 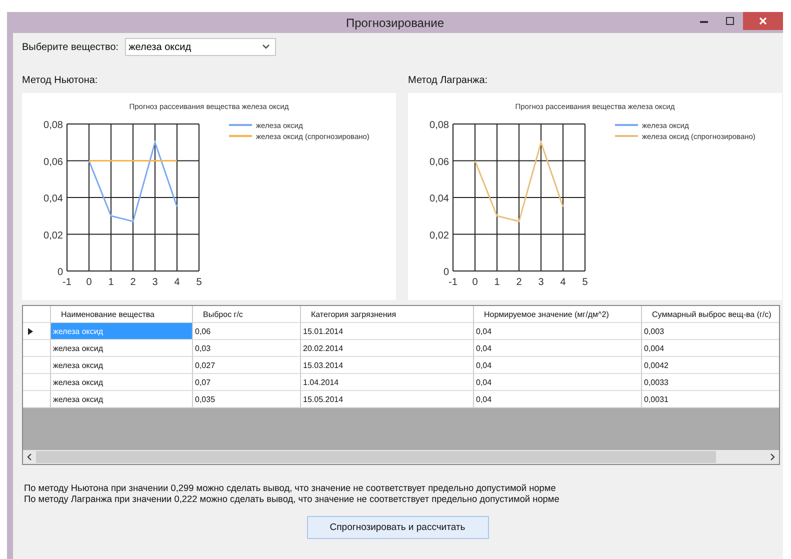 I want to click on scroll-left-icon, so click(x=30, y=457).